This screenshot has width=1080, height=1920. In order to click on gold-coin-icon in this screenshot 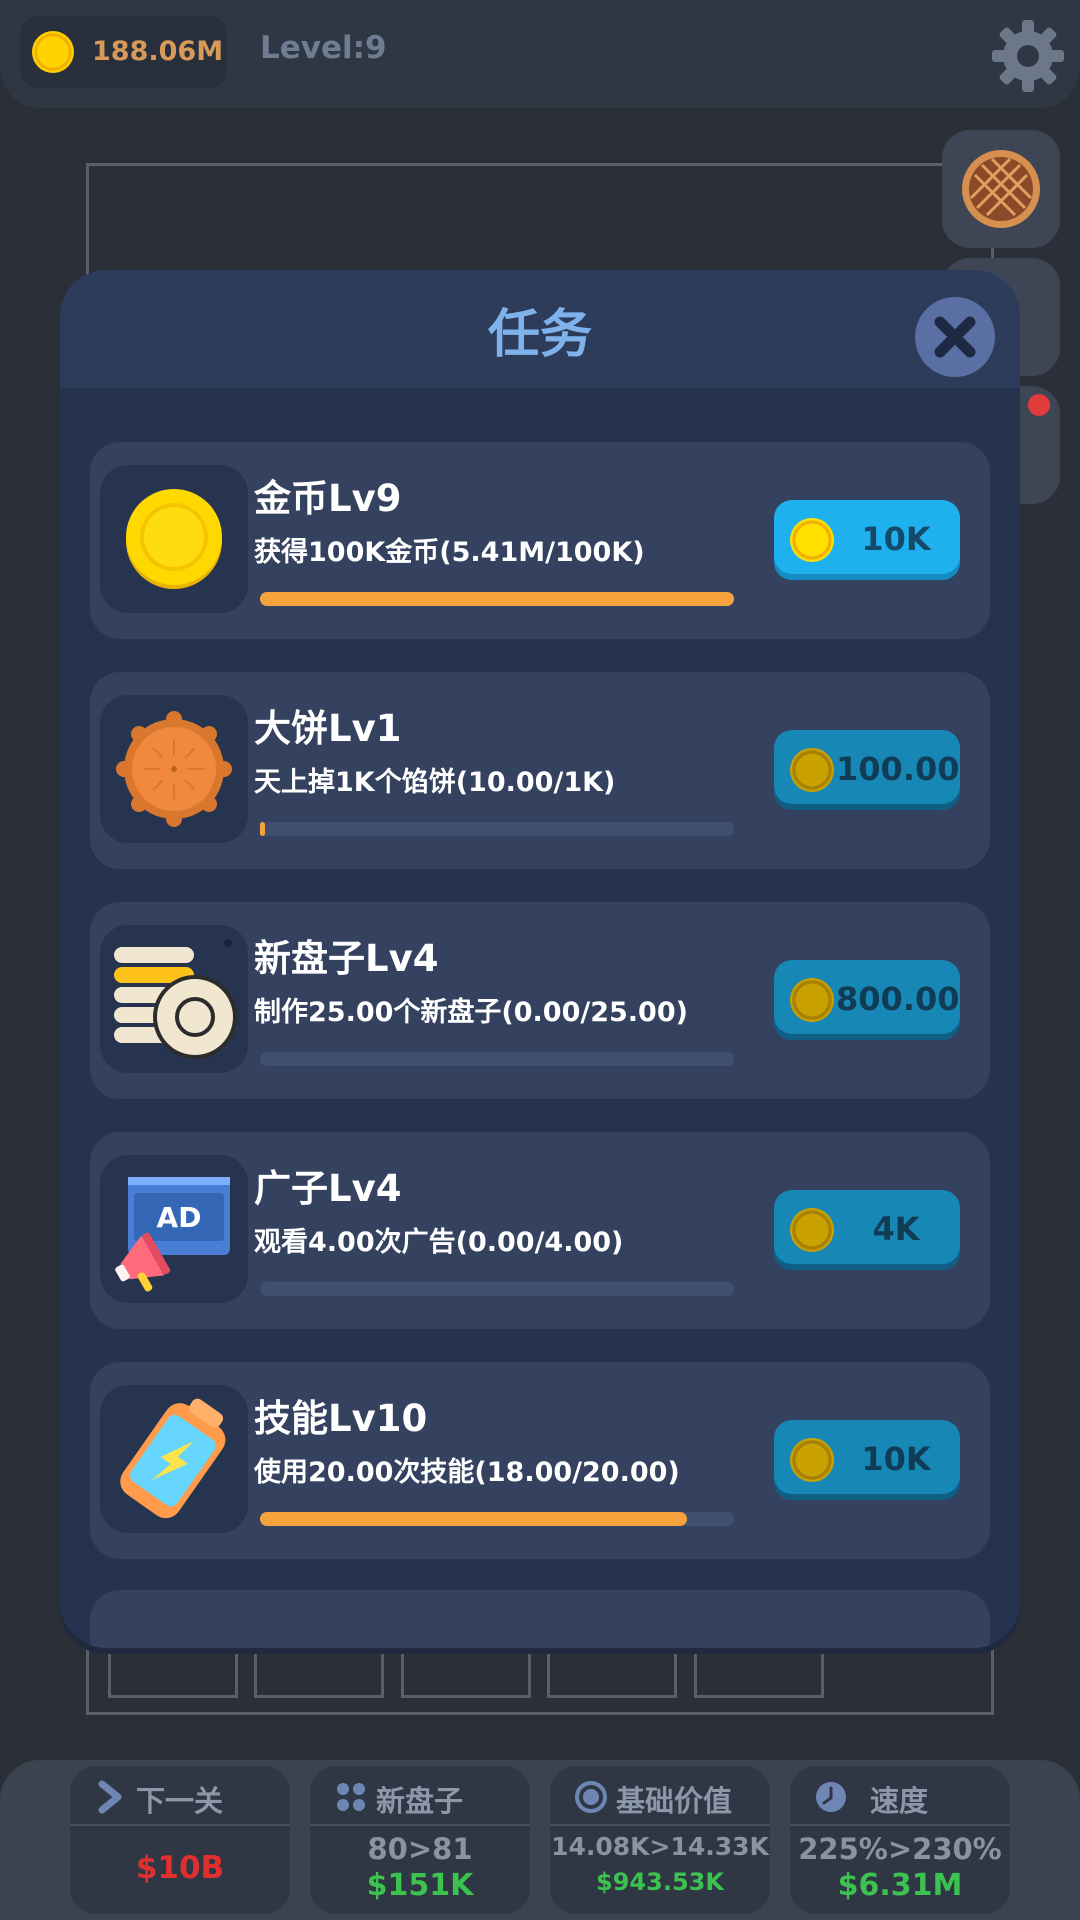, I will do `click(174, 539)`.